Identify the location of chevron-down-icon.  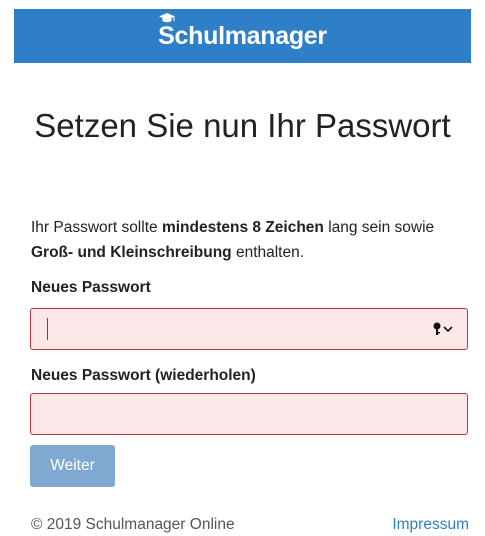
(448, 329).